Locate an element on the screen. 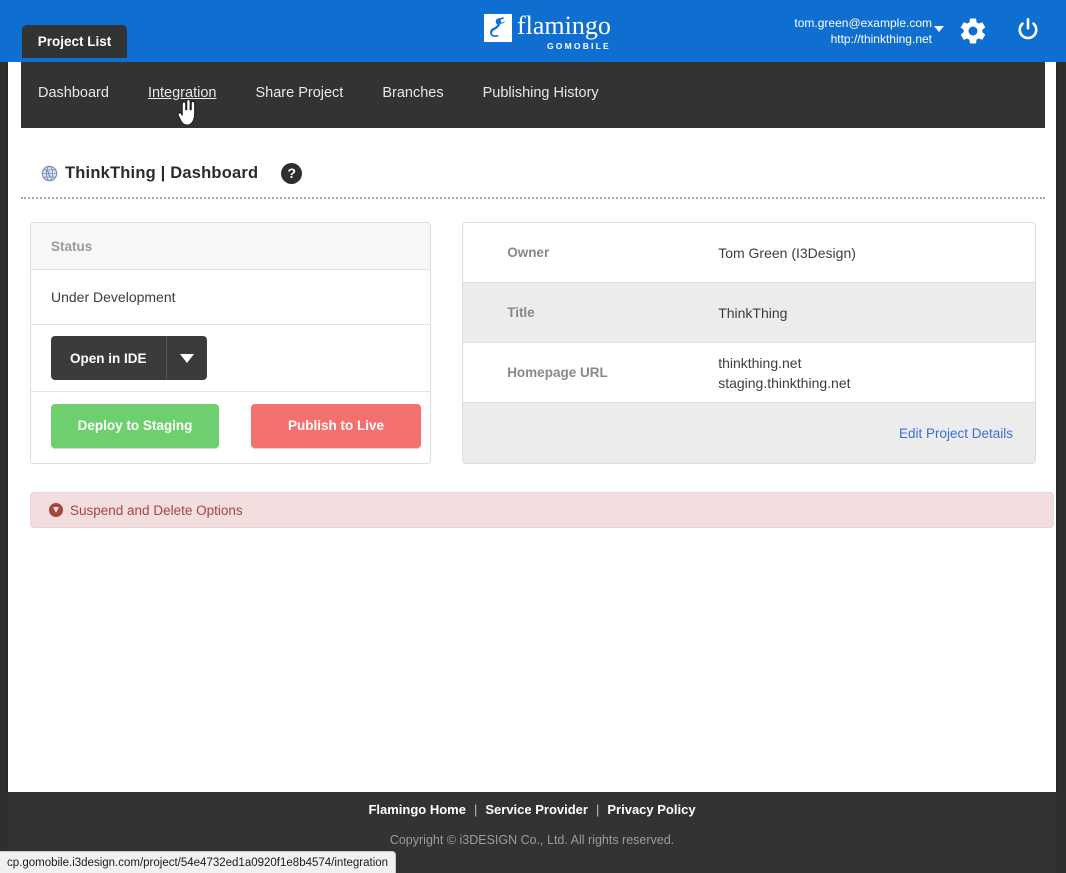 The width and height of the screenshot is (1066, 873). detail-label-homepage-url: Homepage URL is located at coordinates (557, 372).